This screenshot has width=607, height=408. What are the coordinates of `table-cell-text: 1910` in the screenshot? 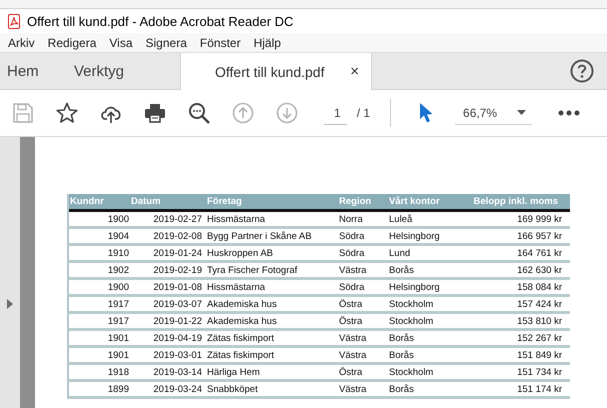 It's located at (118, 253).